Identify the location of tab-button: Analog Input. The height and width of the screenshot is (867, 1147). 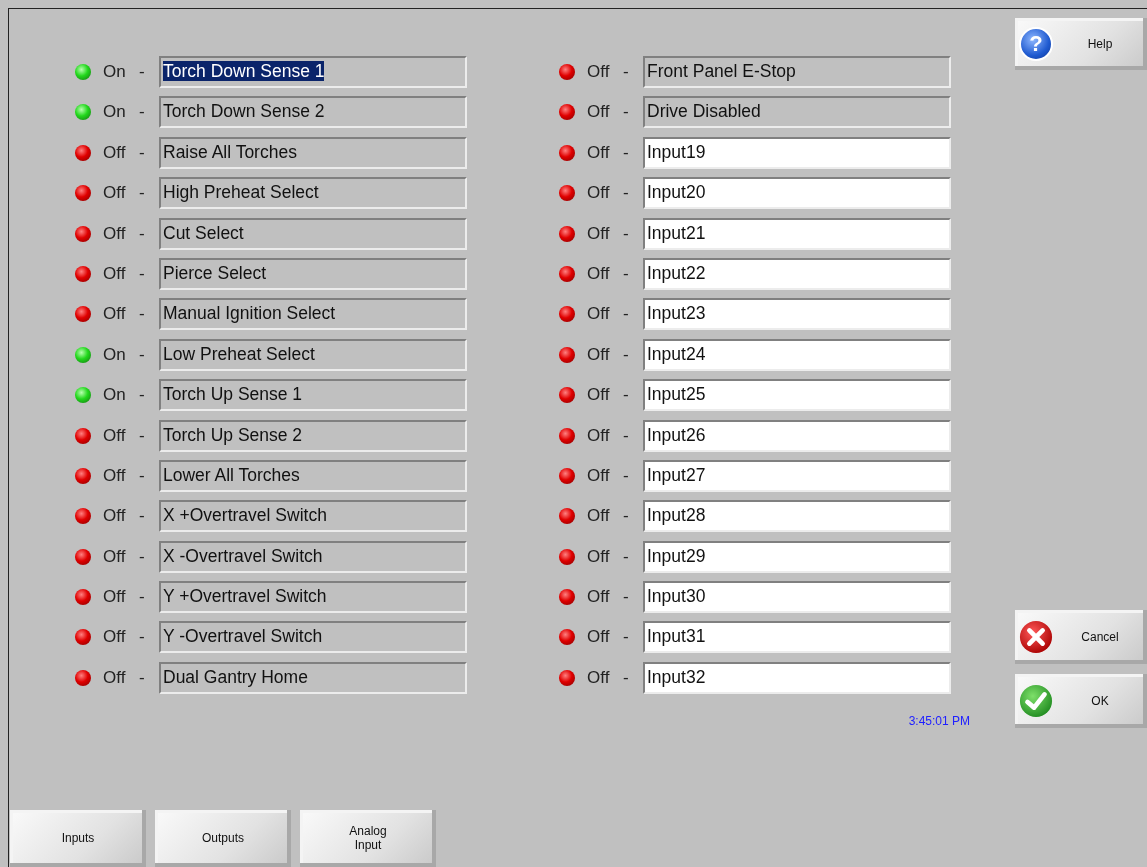
(368, 838).